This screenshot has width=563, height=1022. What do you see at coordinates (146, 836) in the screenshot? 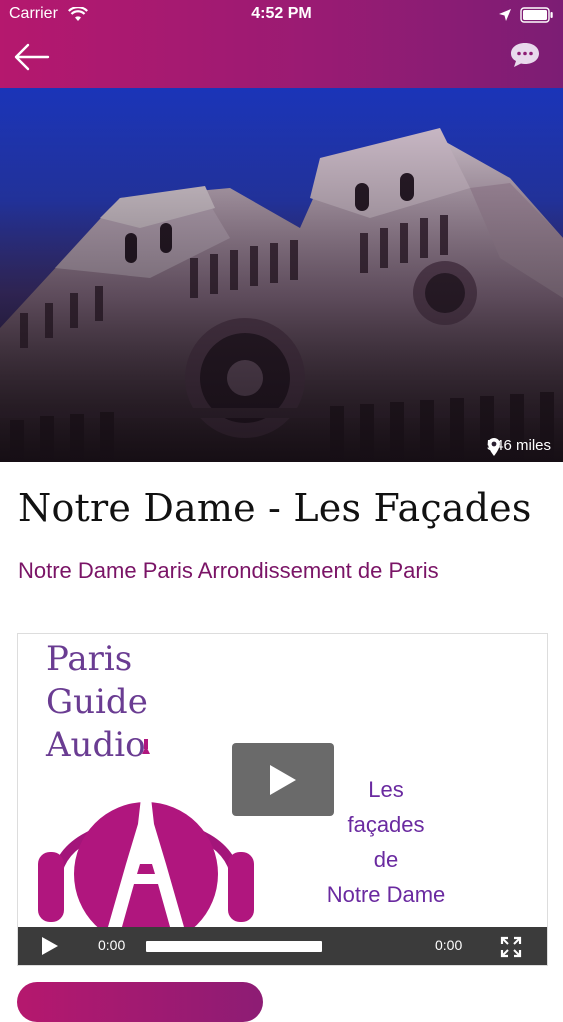
I see `eiffel-headphones-logo` at bounding box center [146, 836].